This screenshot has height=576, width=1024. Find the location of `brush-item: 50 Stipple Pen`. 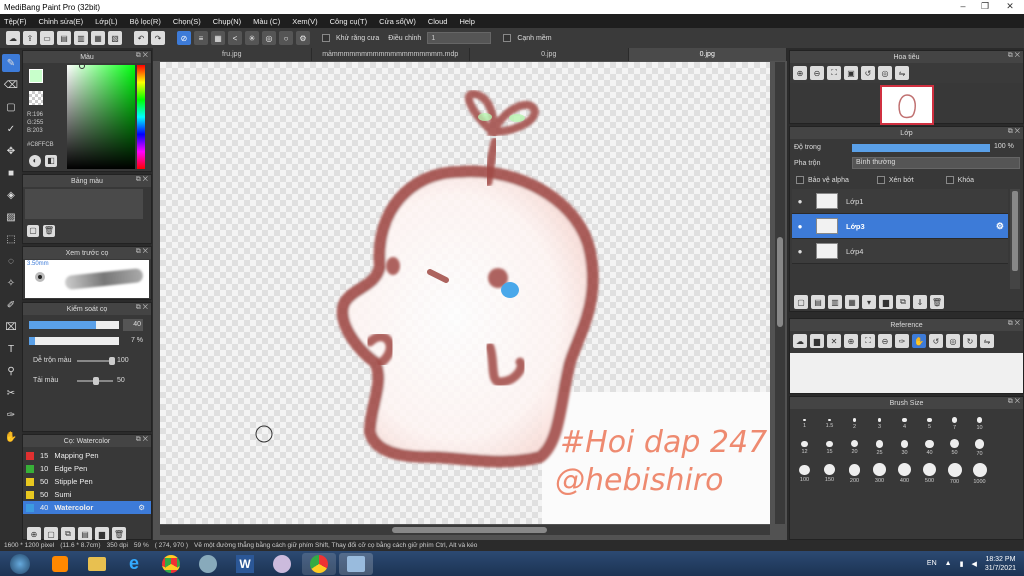

brush-item: 50 Stipple Pen is located at coordinates (87, 481).